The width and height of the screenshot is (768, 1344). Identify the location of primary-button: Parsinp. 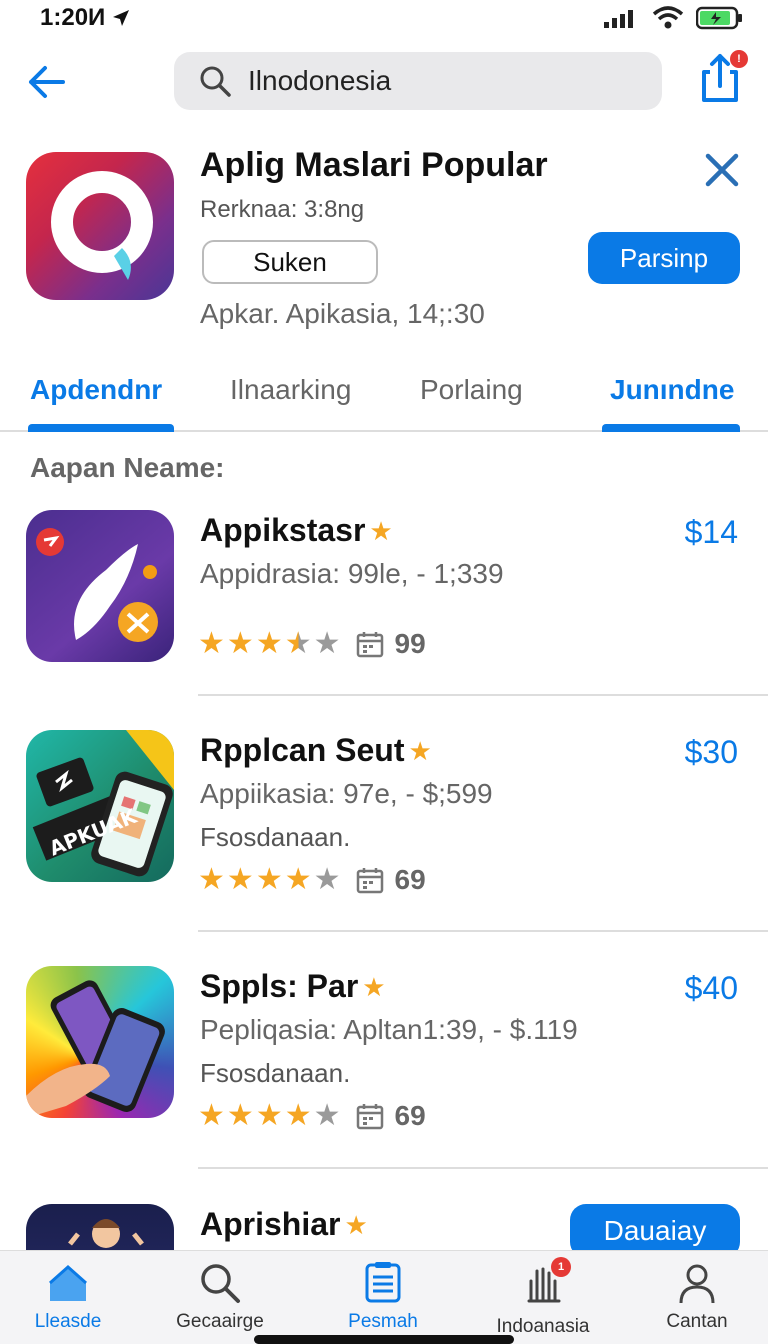
(664, 258).